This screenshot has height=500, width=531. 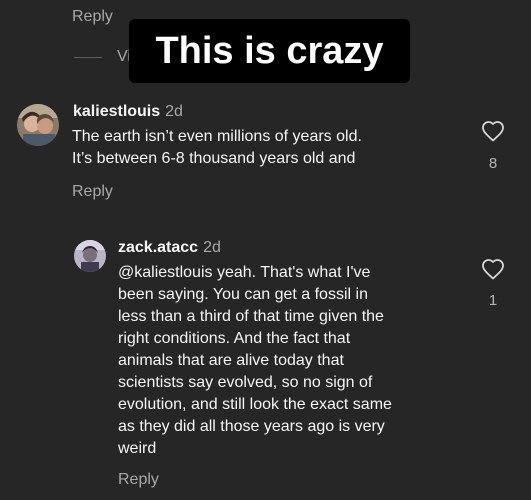 I want to click on caption-overlay-text: This is crazy, so click(x=269, y=51).